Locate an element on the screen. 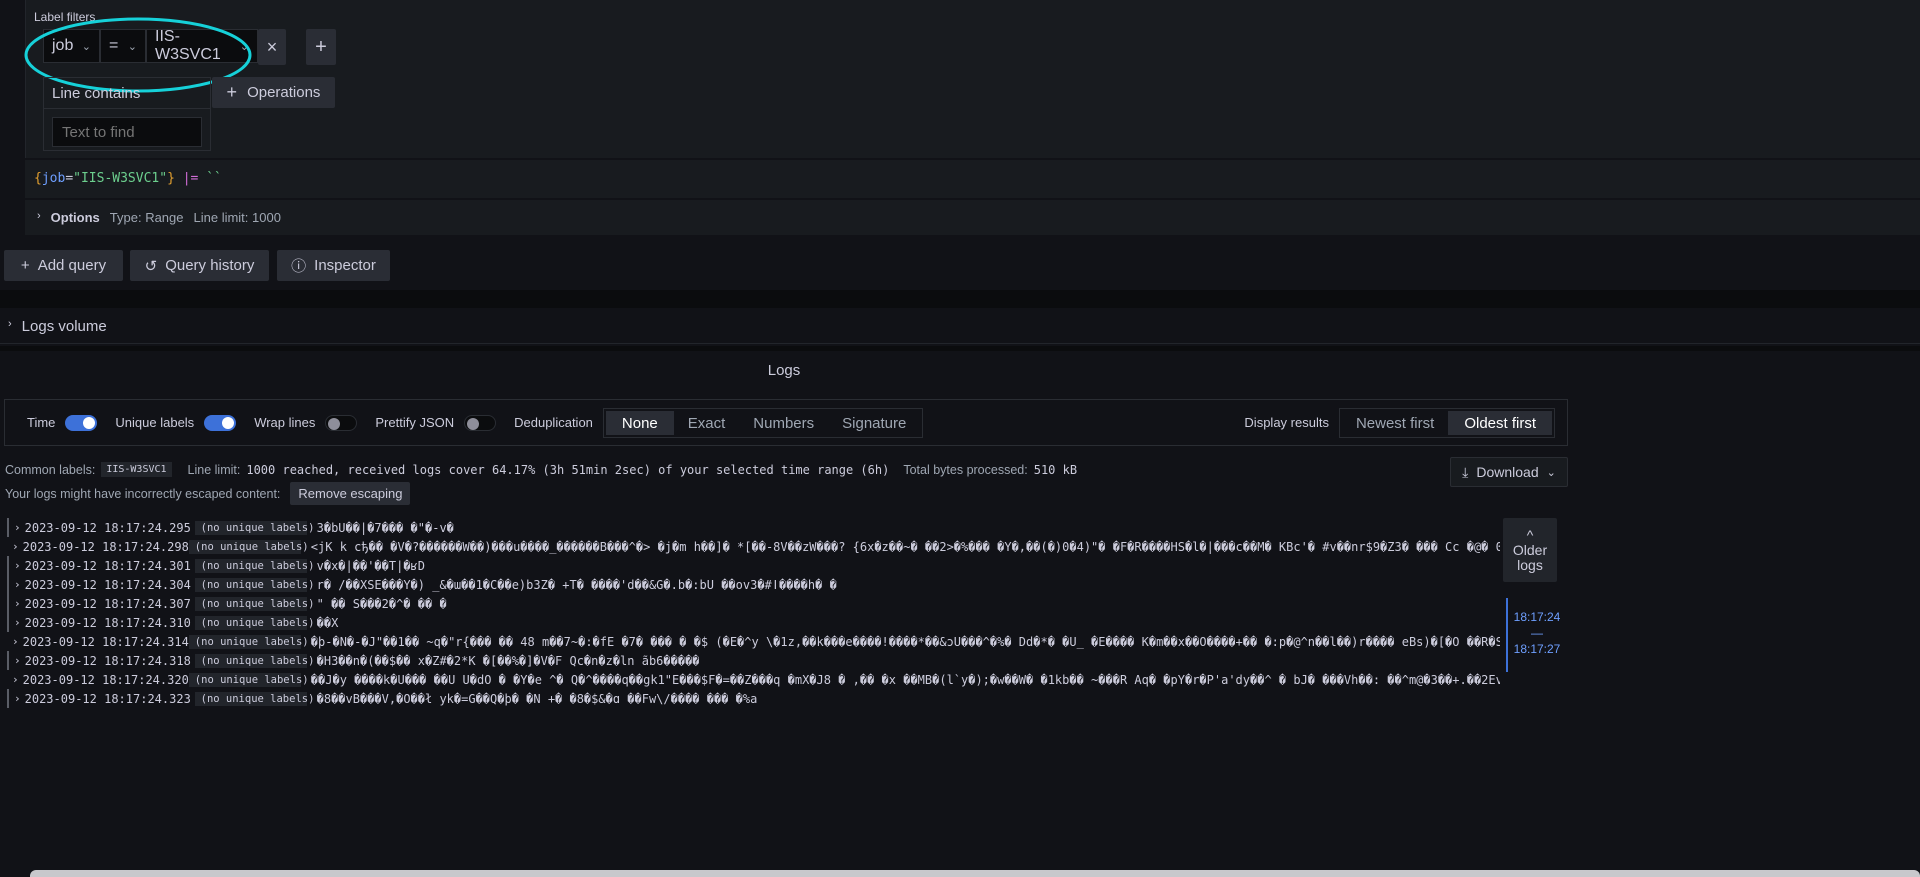 The height and width of the screenshot is (877, 1920). download-button: ⤓ Download ⌄ is located at coordinates (1509, 472).